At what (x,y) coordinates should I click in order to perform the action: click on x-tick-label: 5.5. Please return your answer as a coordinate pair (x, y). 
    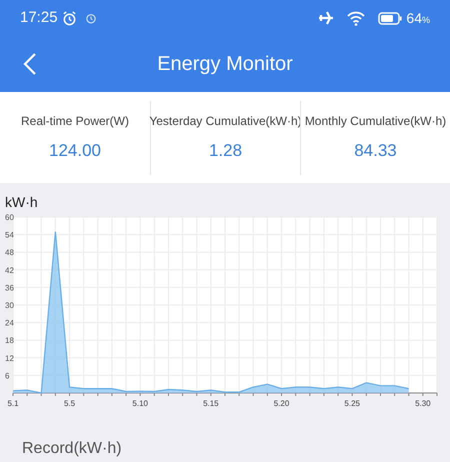
    Looking at the image, I should click on (70, 403).